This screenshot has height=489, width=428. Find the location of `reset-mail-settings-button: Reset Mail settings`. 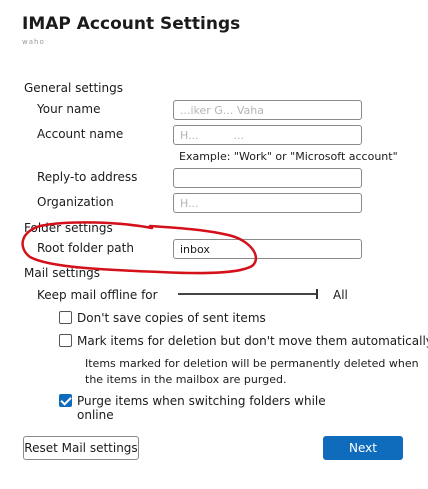

reset-mail-settings-button: Reset Mail settings is located at coordinates (81, 448).